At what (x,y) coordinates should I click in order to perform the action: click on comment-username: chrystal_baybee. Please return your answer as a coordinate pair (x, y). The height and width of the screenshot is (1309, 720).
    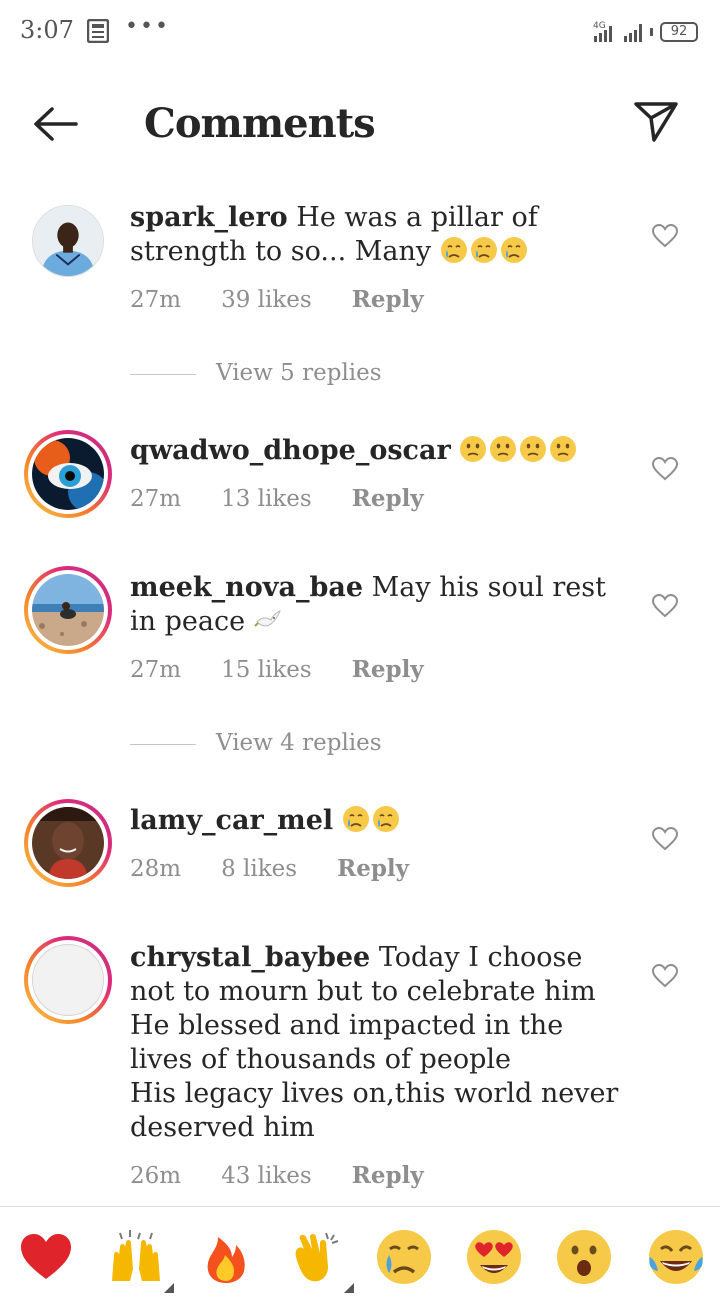
    Looking at the image, I should click on (250, 957).